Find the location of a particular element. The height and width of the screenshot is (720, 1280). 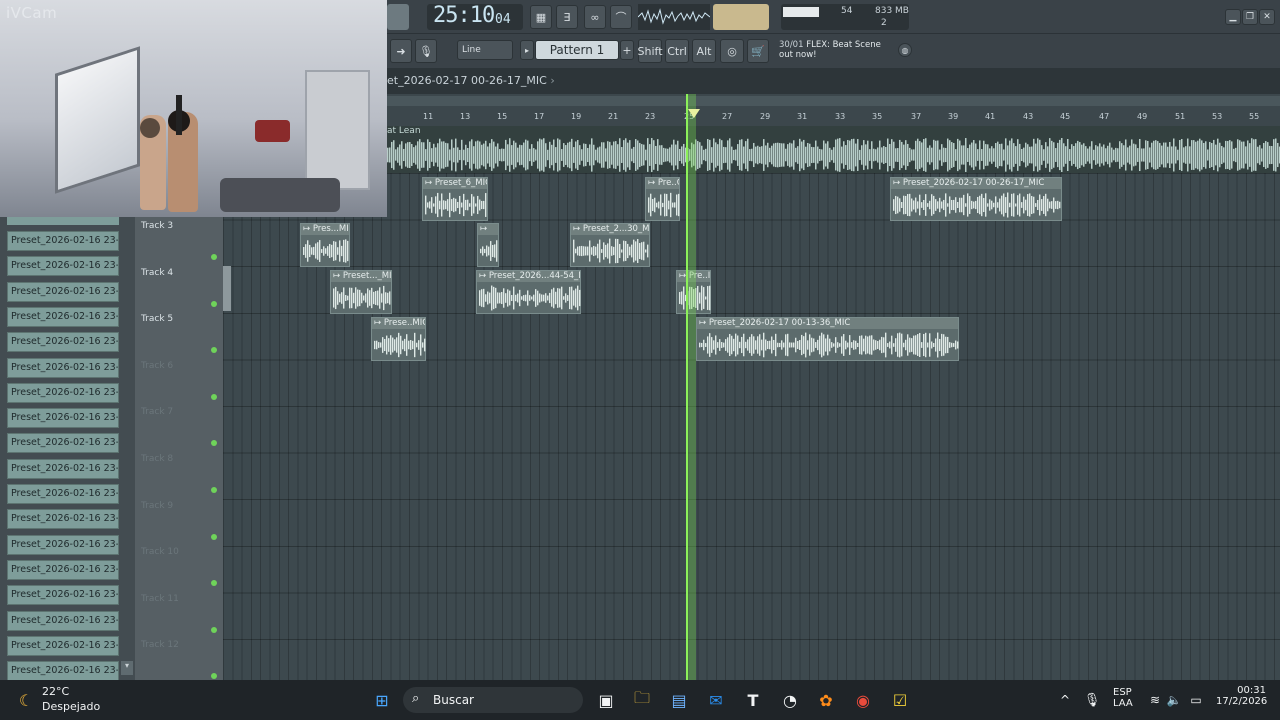

volume-icon: 🔈 is located at coordinates (1174, 700).